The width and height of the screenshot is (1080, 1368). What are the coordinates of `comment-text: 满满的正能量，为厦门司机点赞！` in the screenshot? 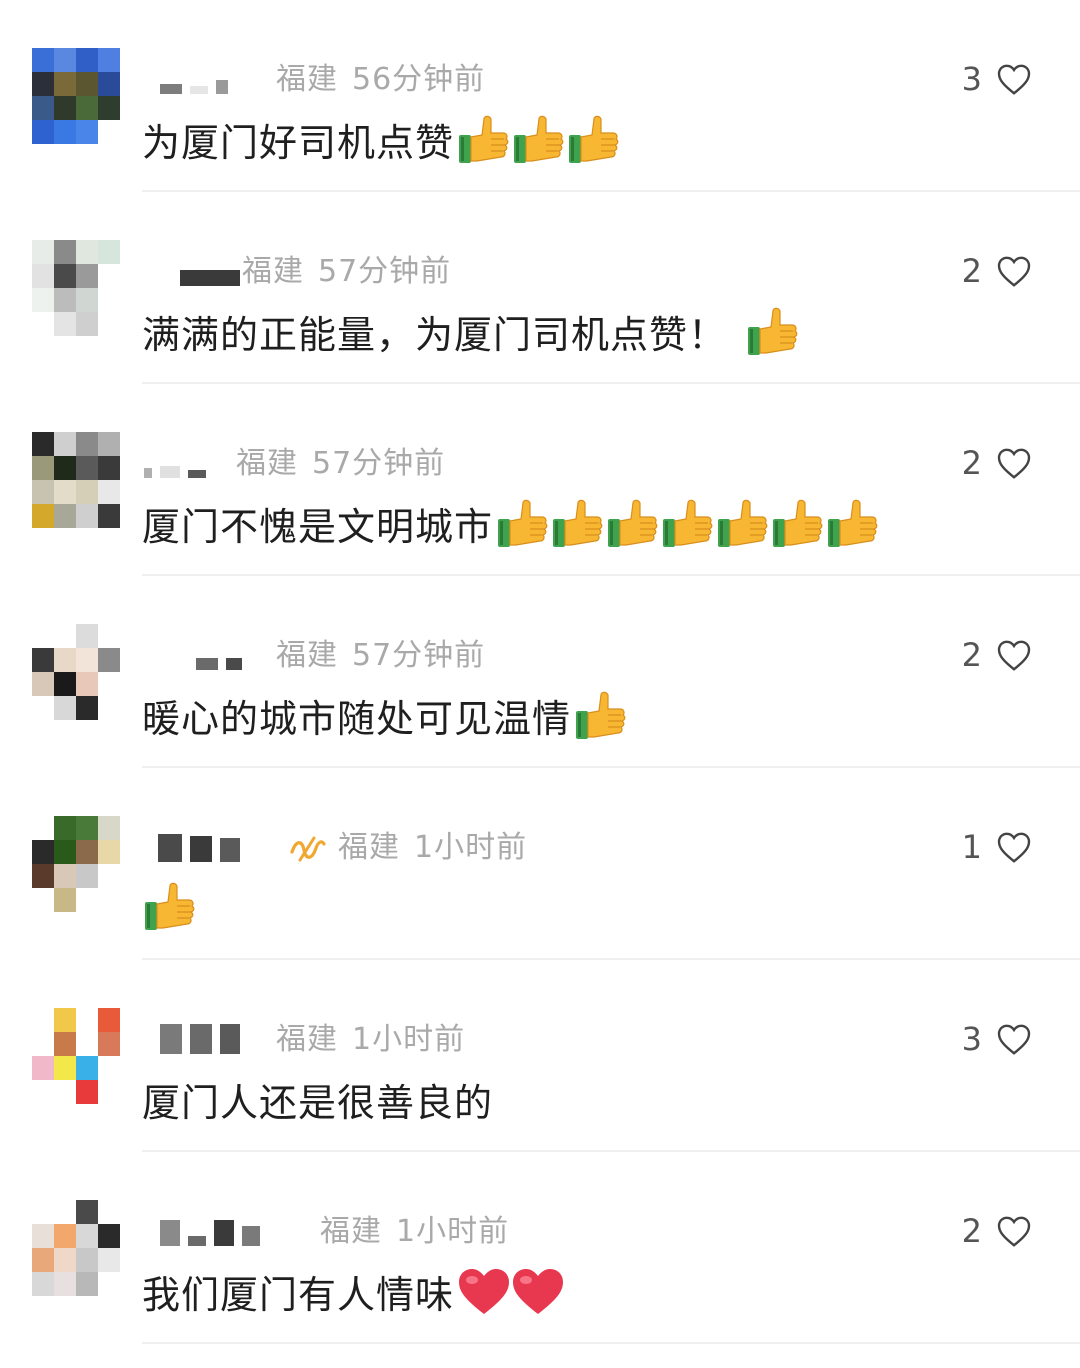 It's located at (471, 331).